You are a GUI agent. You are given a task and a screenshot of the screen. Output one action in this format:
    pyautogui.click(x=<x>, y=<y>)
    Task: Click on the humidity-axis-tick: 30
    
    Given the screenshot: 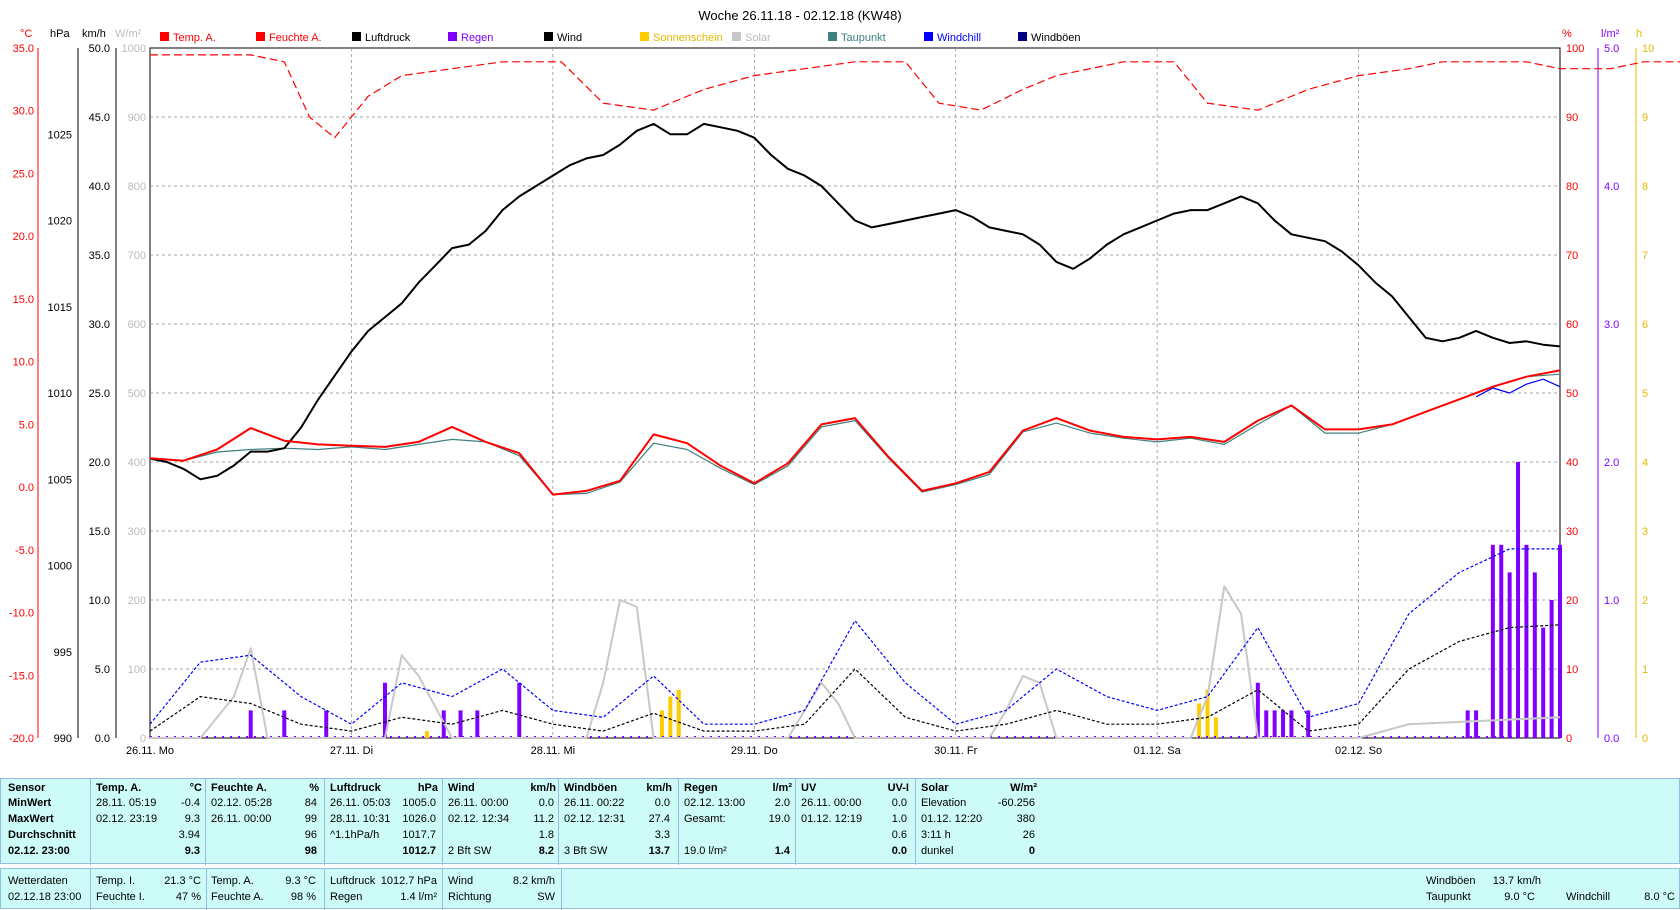 What is the action you would take?
    pyautogui.click(x=1572, y=532)
    